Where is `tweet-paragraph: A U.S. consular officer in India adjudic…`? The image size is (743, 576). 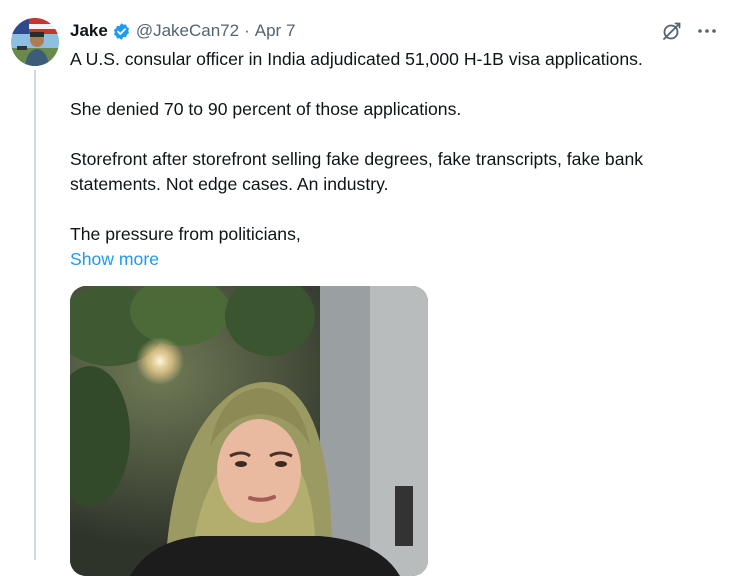 tweet-paragraph: A U.S. consular officer in India adjudic… is located at coordinates (356, 59).